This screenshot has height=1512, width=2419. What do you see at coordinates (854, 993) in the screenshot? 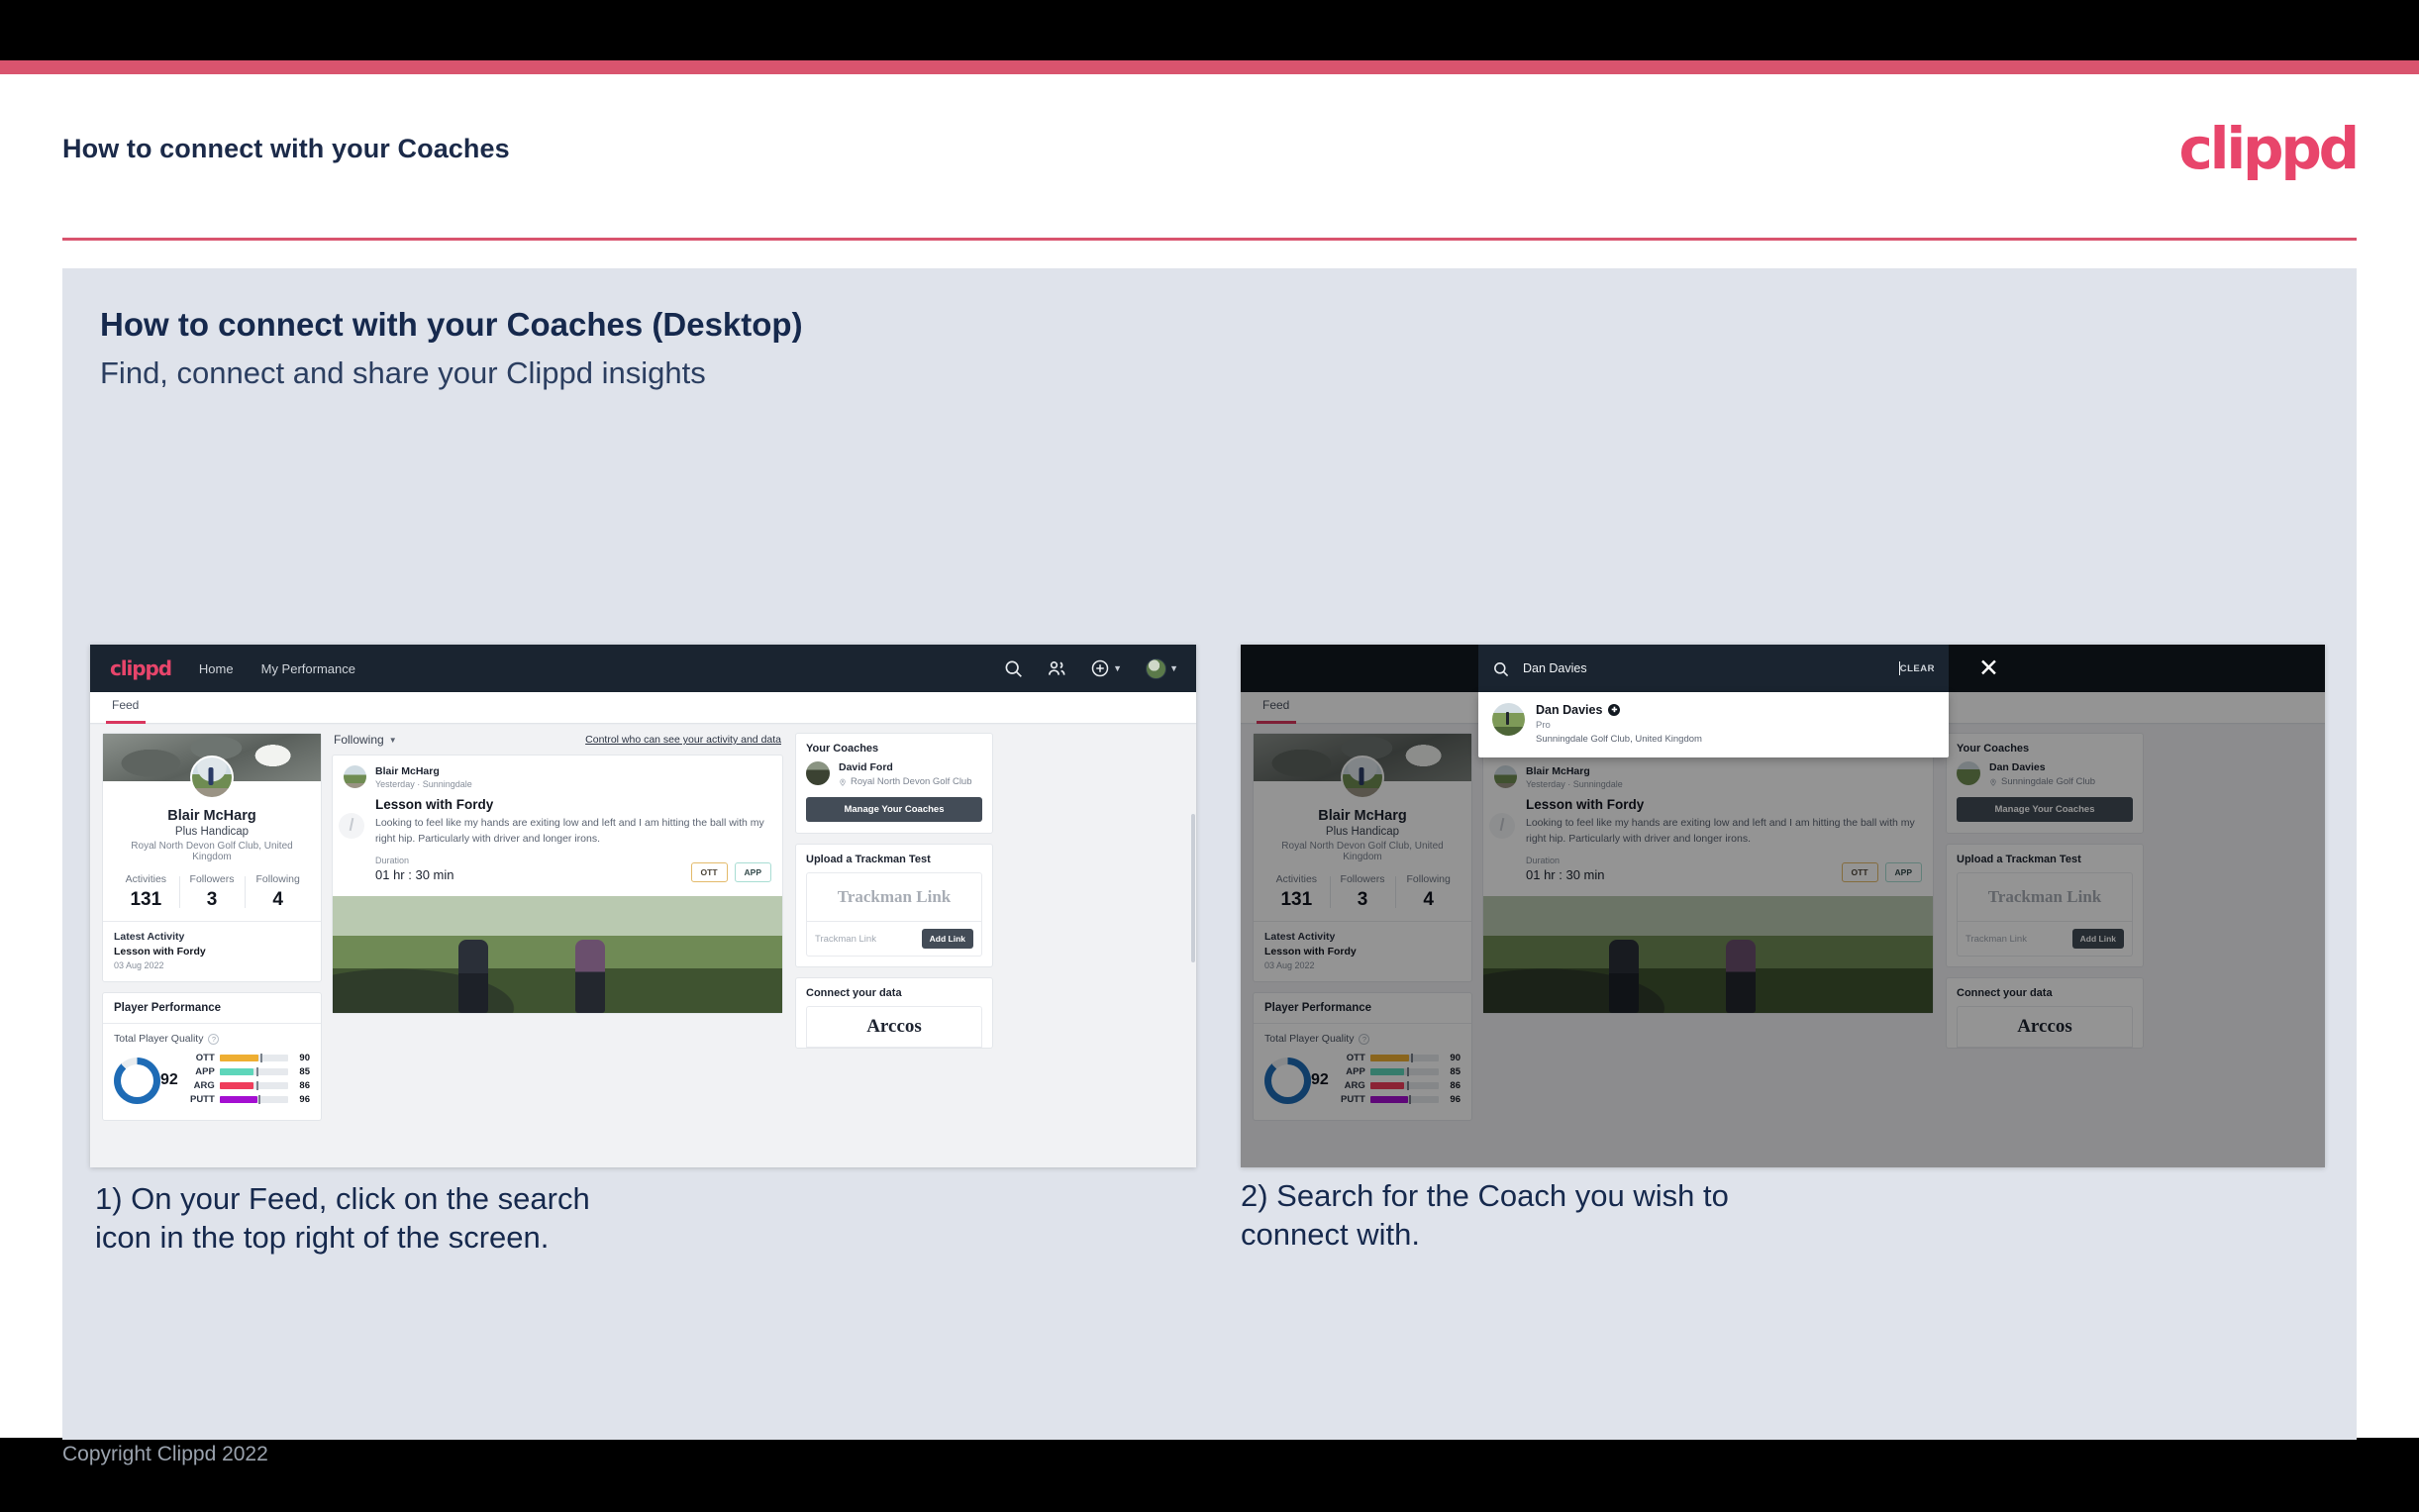
I see `connect-data-title: Connect your data` at bounding box center [854, 993].